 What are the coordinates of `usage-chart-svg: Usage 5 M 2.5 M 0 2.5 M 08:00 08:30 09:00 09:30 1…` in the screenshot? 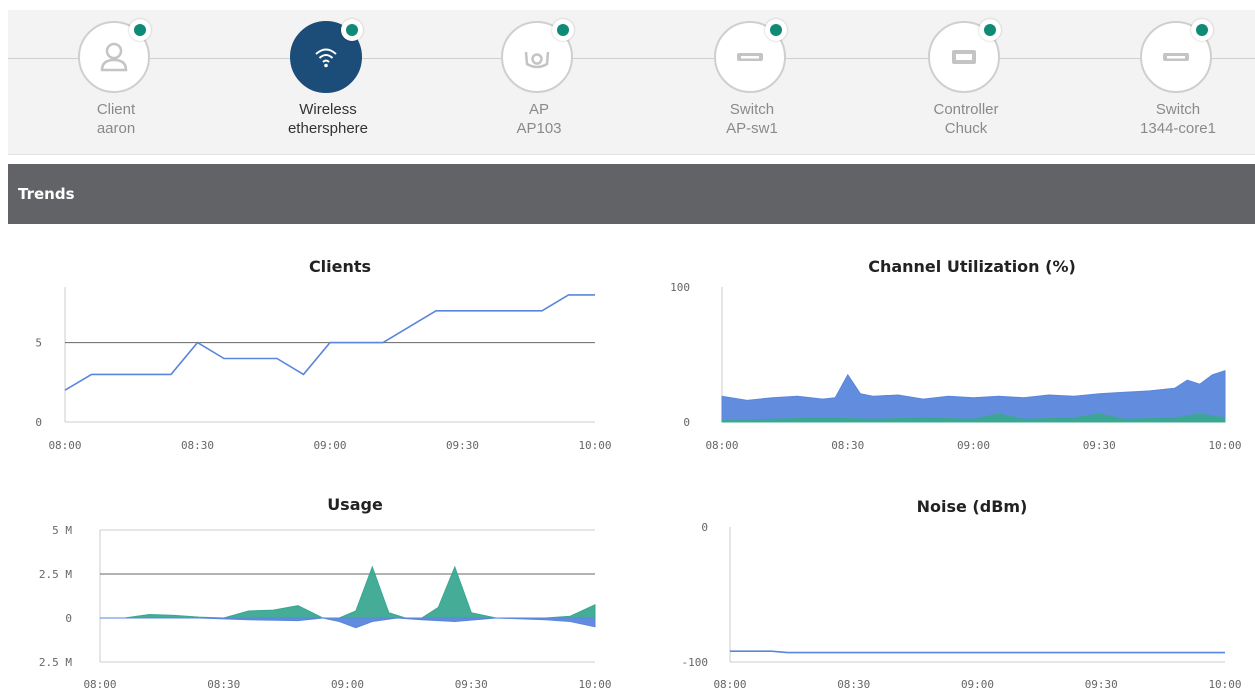 It's located at (325, 592).